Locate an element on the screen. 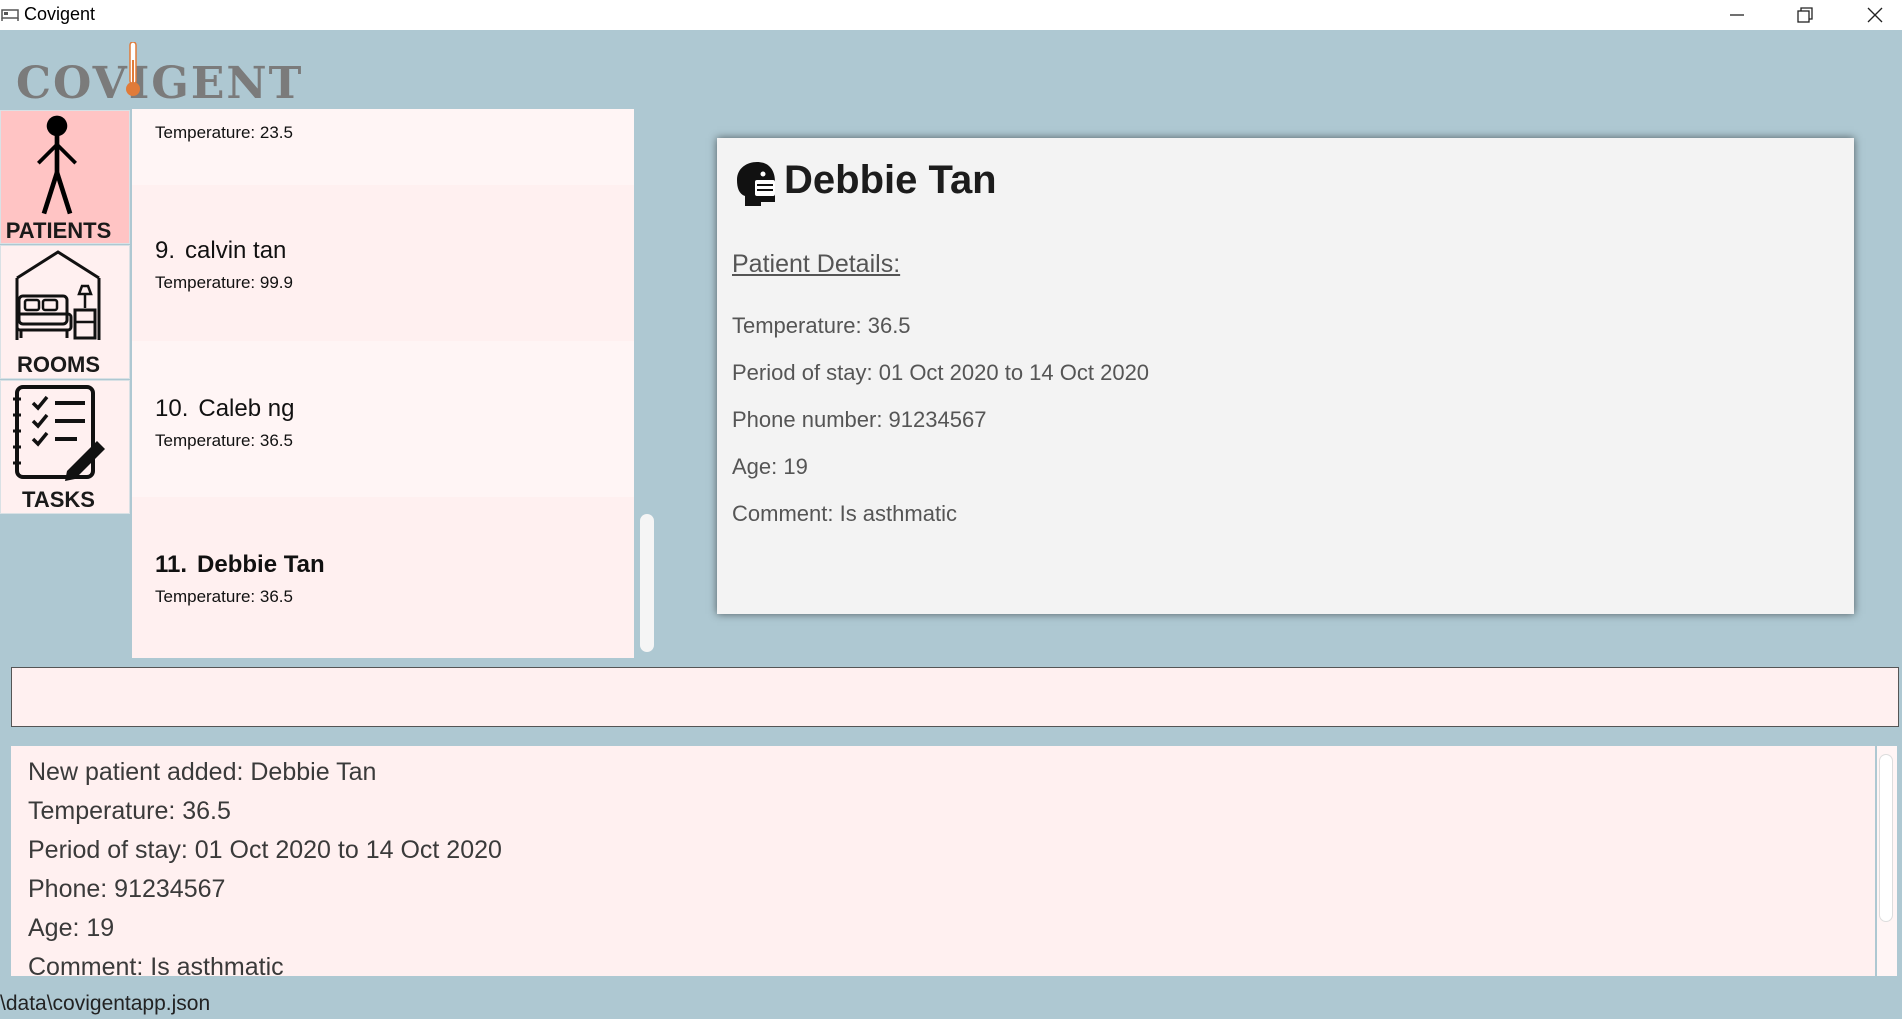  patient-name-text: Caleb ng is located at coordinates (246, 408).